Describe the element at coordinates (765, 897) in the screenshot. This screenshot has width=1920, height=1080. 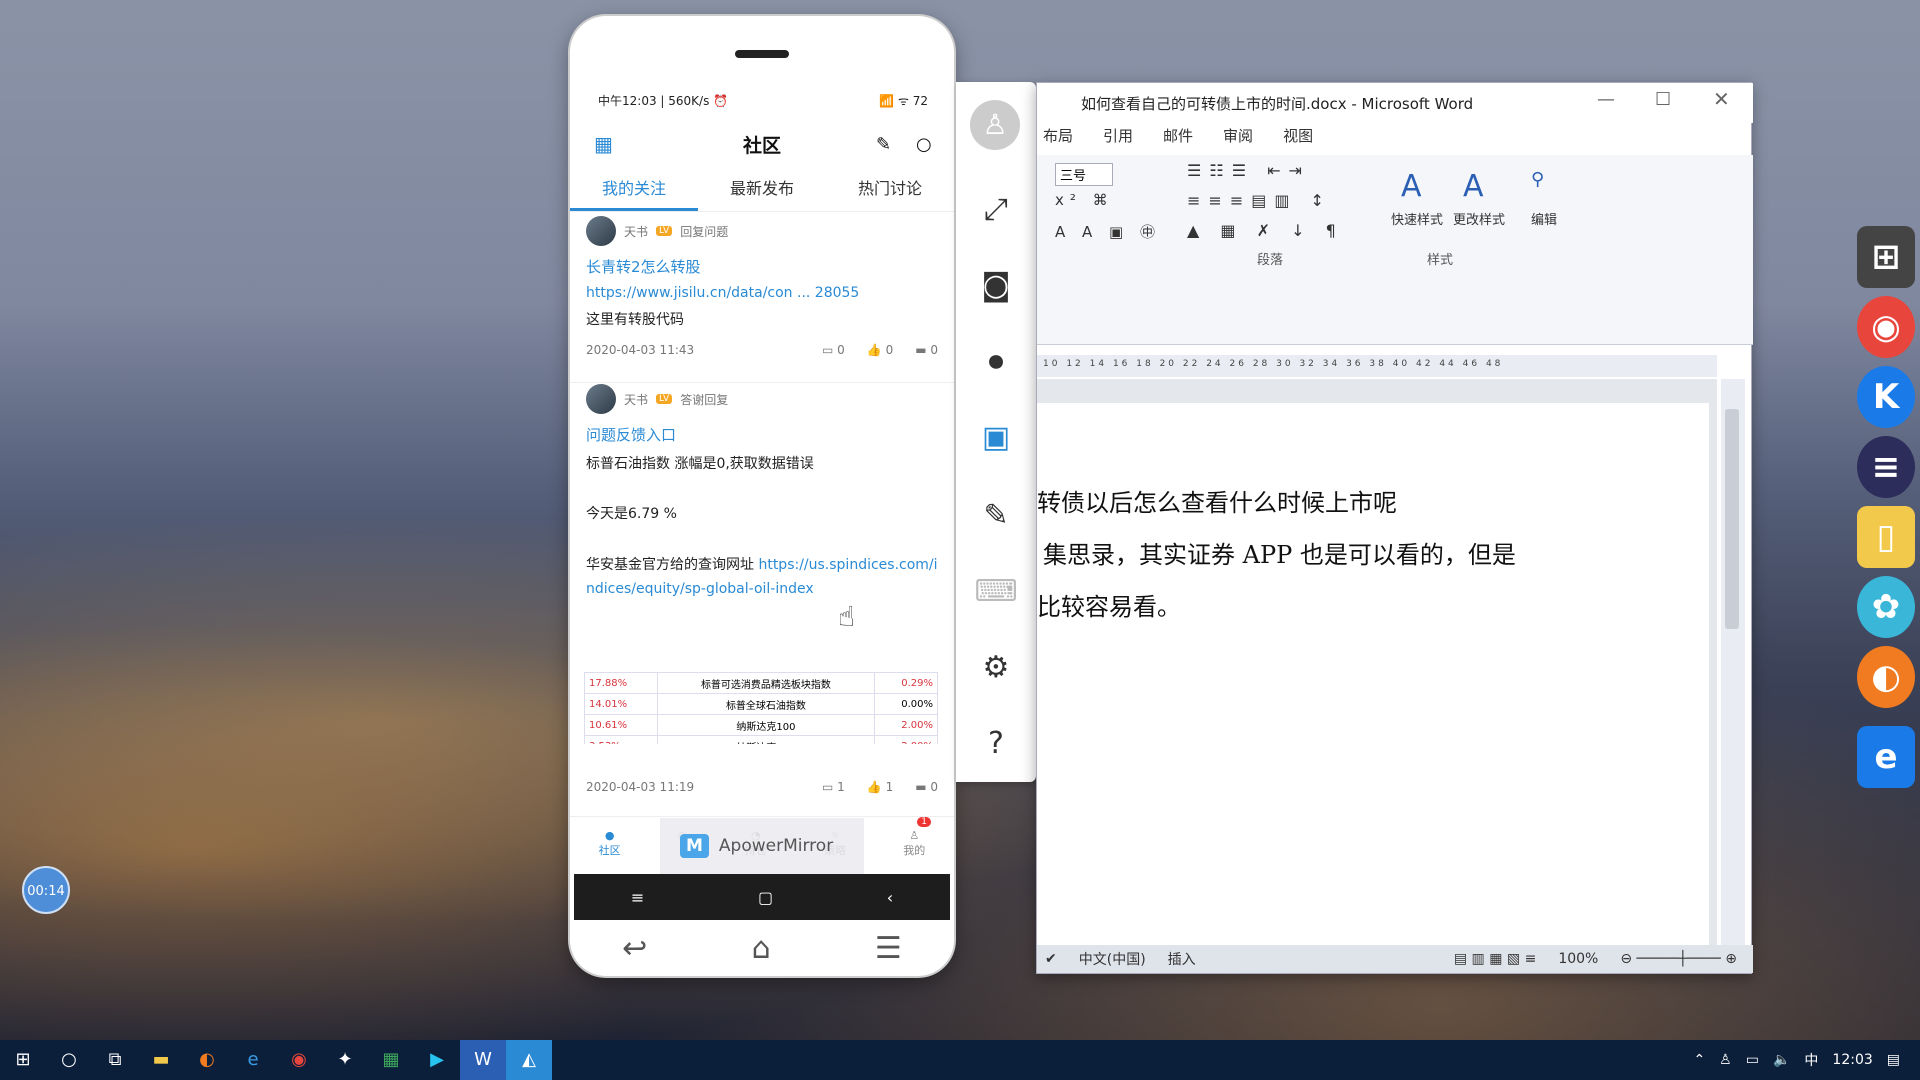
I see `home-icon: ▢` at that location.